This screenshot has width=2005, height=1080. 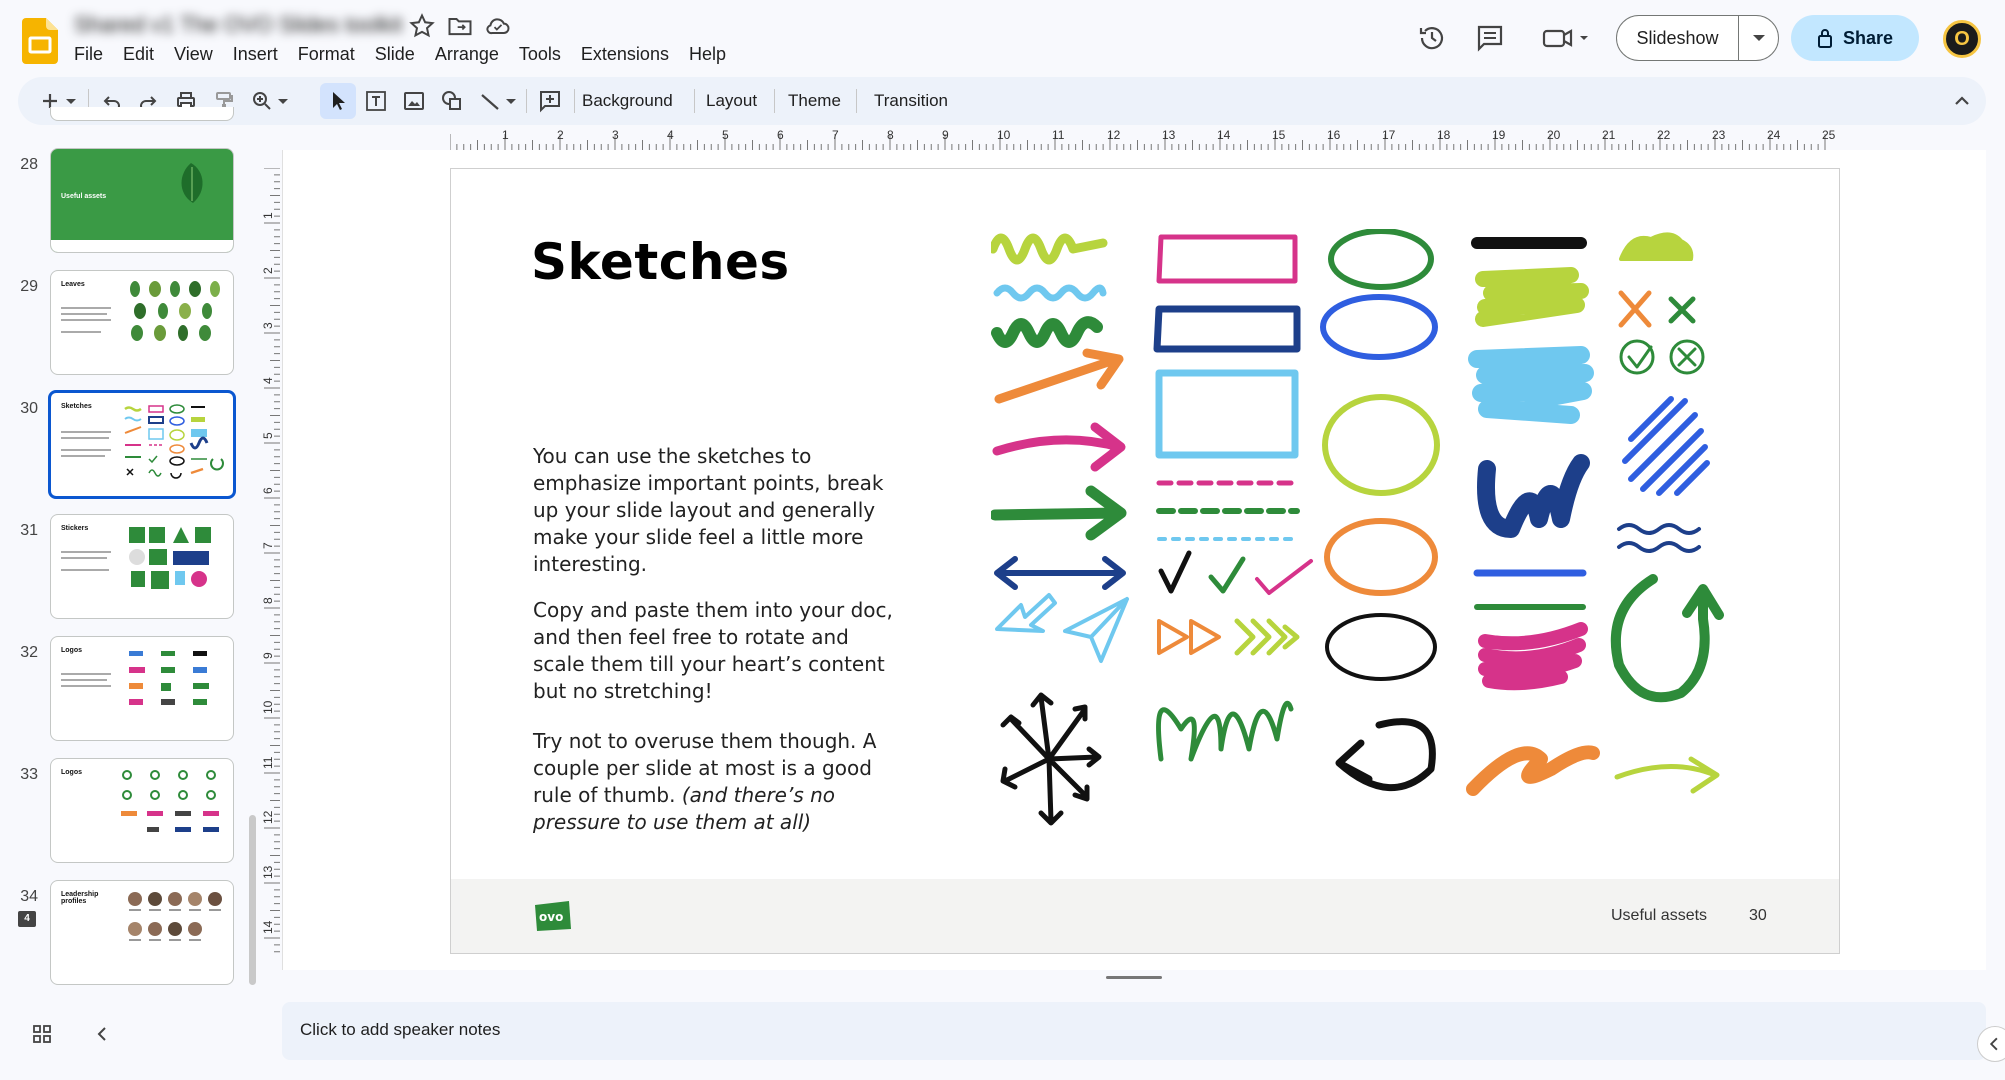 What do you see at coordinates (731, 101) in the screenshot?
I see `layout-button: Layout` at bounding box center [731, 101].